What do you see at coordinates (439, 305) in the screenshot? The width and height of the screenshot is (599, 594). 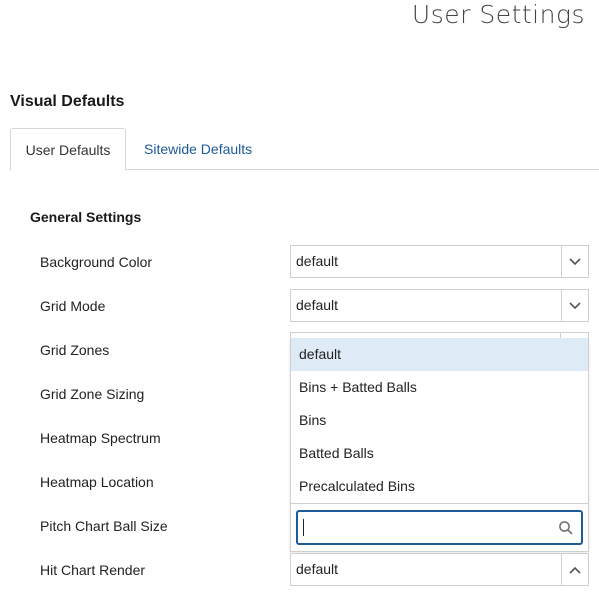 I see `grid-mode-select: default` at bounding box center [439, 305].